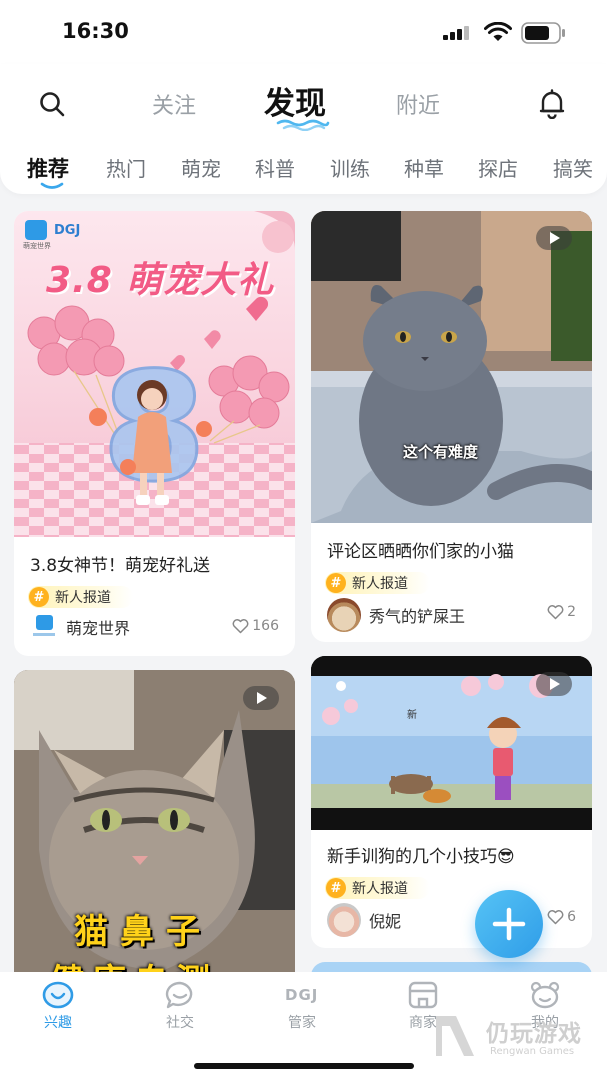  What do you see at coordinates (417, 616) in the screenshot?
I see `author-name: 秀气的铲屎王` at bounding box center [417, 616].